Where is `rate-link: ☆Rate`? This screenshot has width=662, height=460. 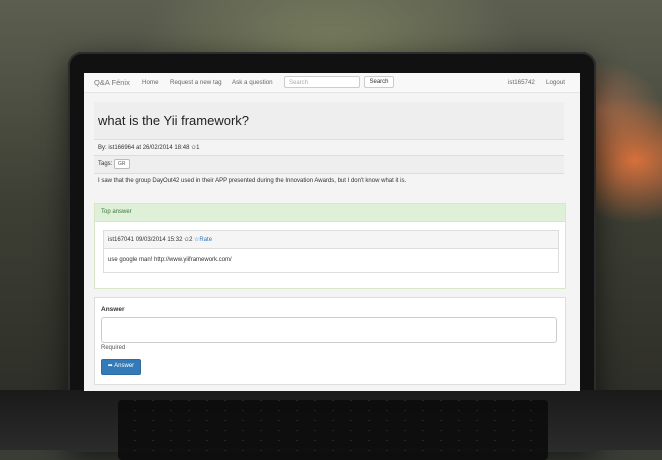 rate-link: ☆Rate is located at coordinates (203, 239).